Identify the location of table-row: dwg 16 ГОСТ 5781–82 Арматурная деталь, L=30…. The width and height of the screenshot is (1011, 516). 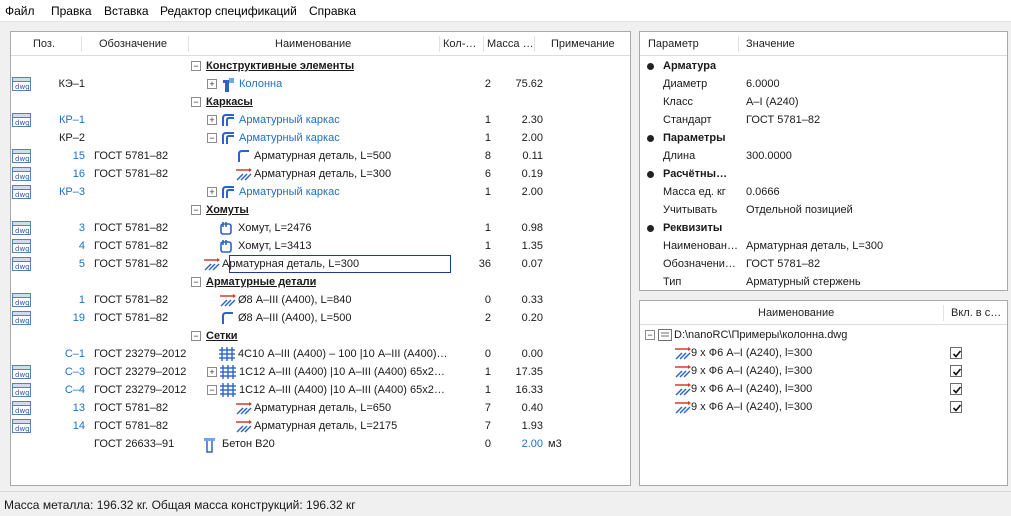
(320, 174).